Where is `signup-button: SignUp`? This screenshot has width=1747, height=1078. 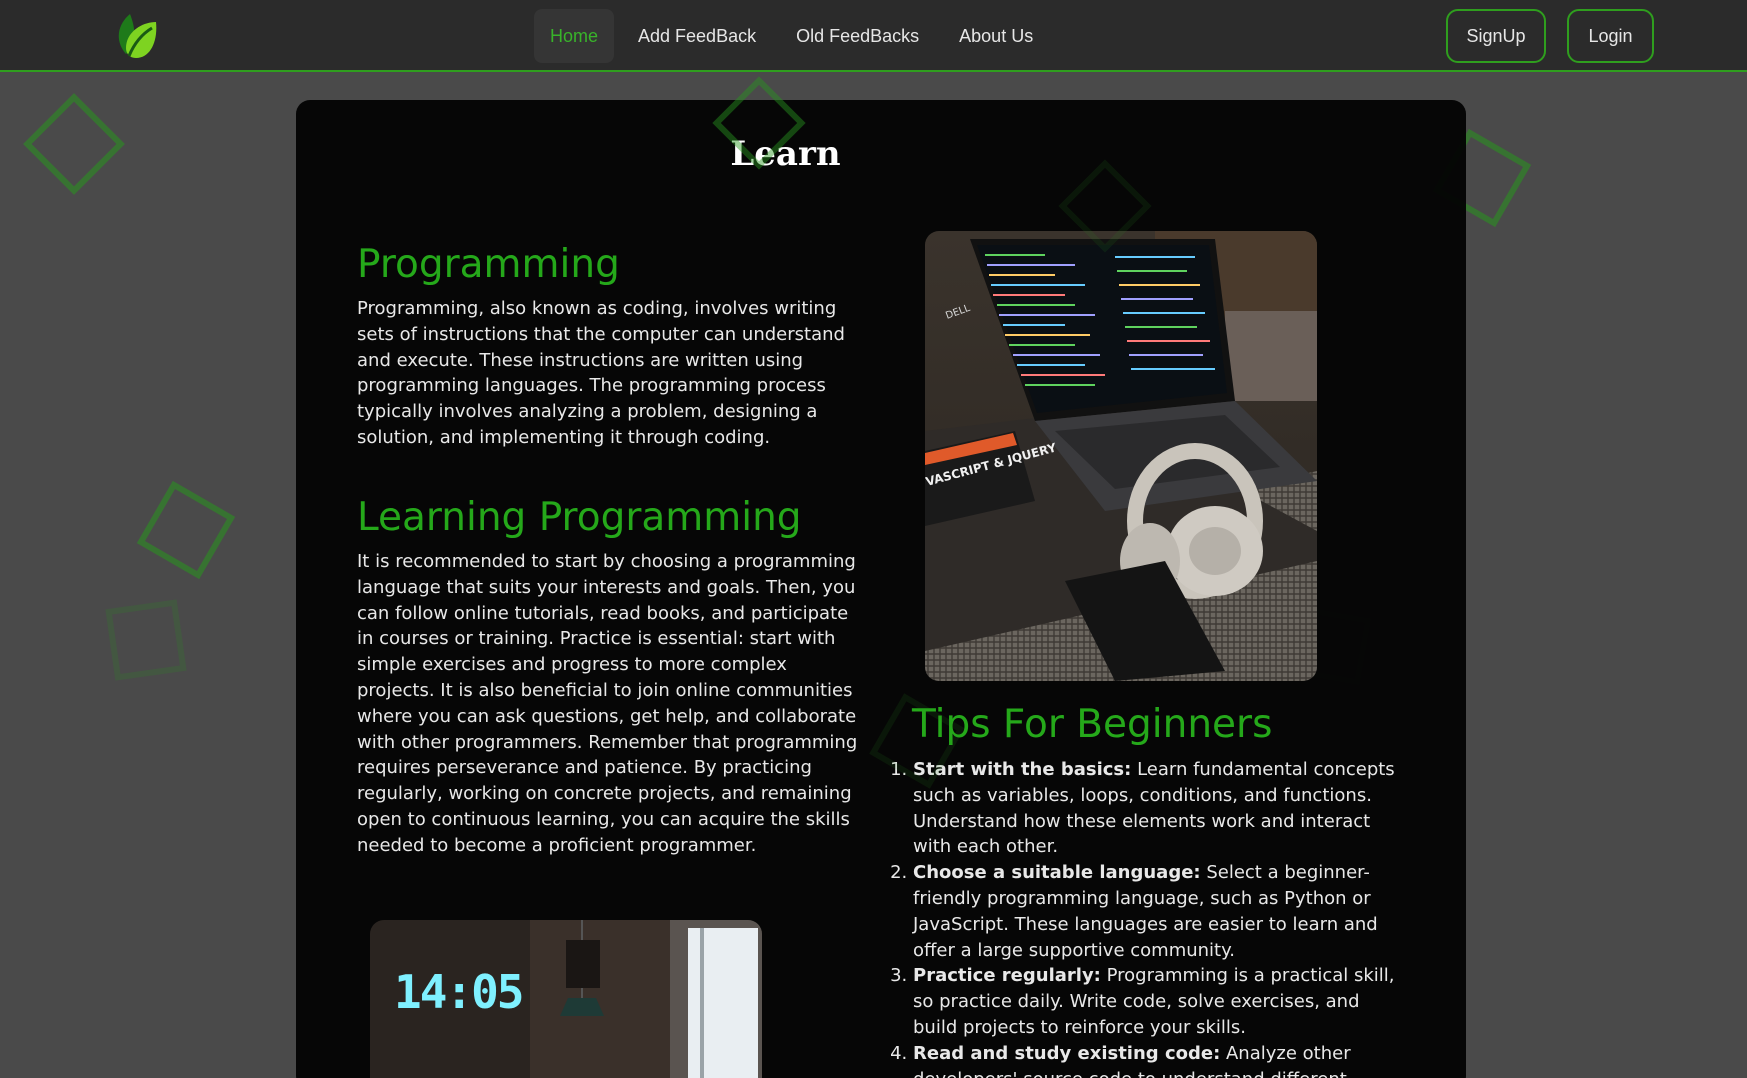 signup-button: SignUp is located at coordinates (1496, 36).